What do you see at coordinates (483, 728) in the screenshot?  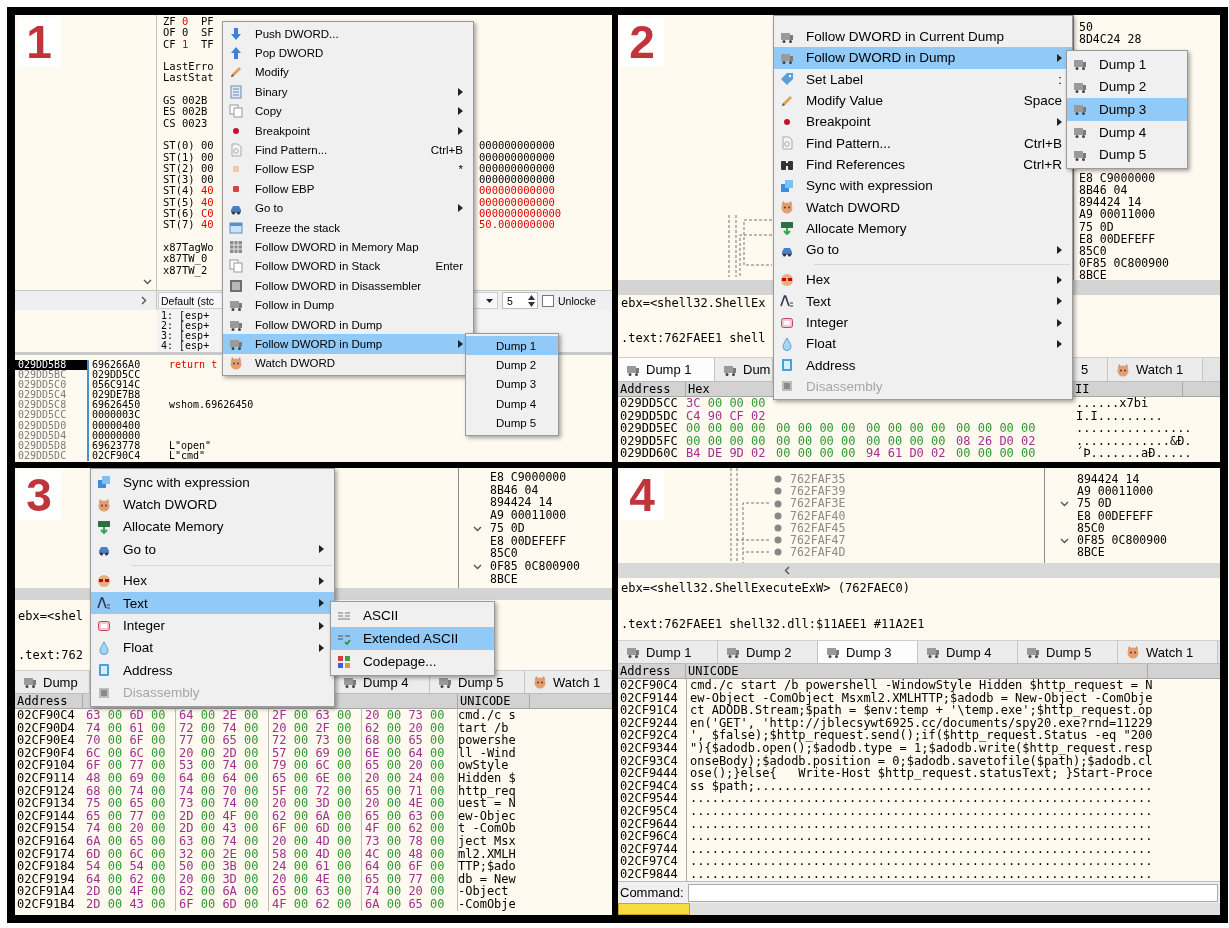 I see `text-cell-text: tart /b` at bounding box center [483, 728].